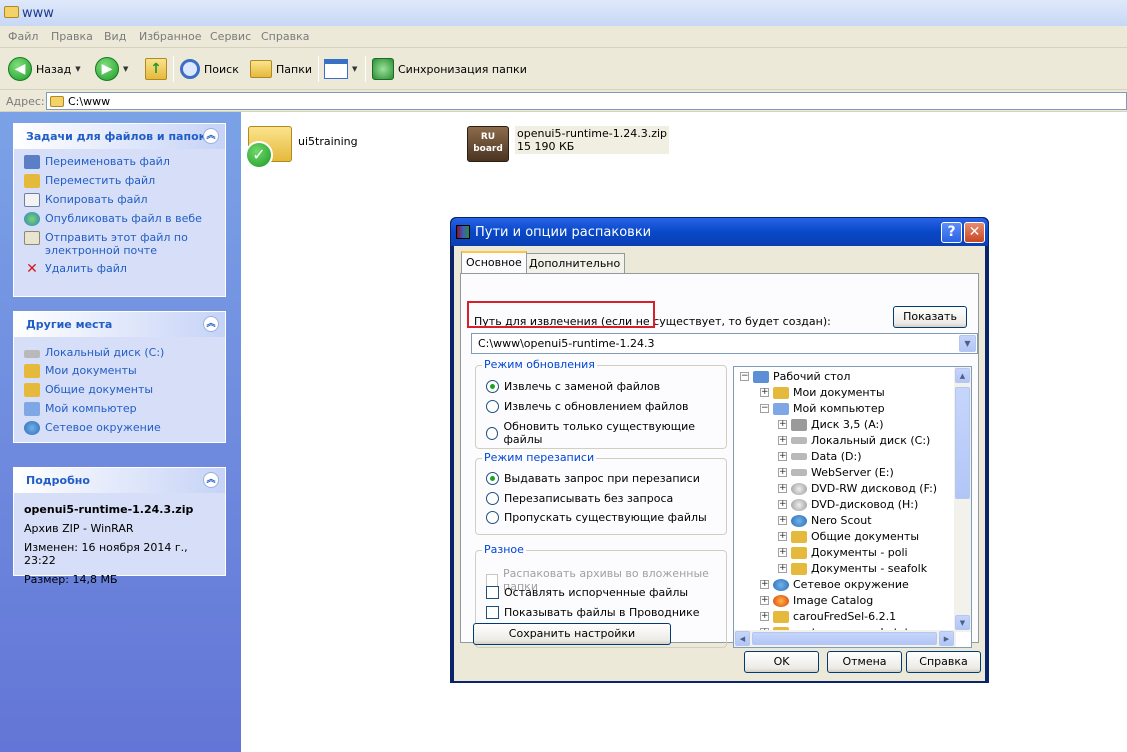 This screenshot has width=1127, height=752. What do you see at coordinates (230, 36) in the screenshot?
I see `menu-tools: Сервис` at bounding box center [230, 36].